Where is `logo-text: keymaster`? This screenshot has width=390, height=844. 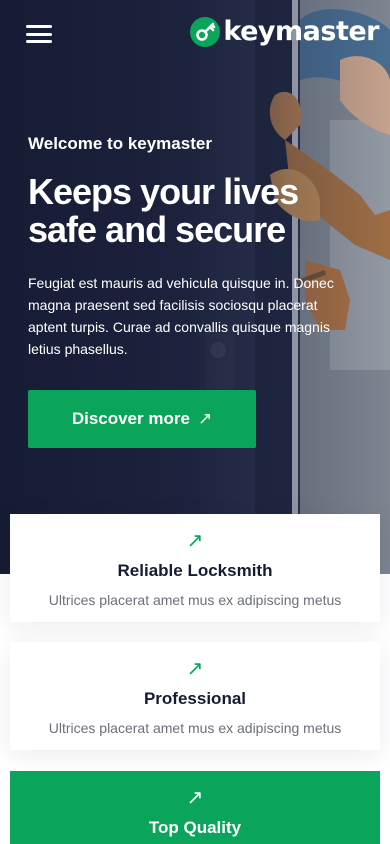 logo-text: keymaster is located at coordinates (301, 31).